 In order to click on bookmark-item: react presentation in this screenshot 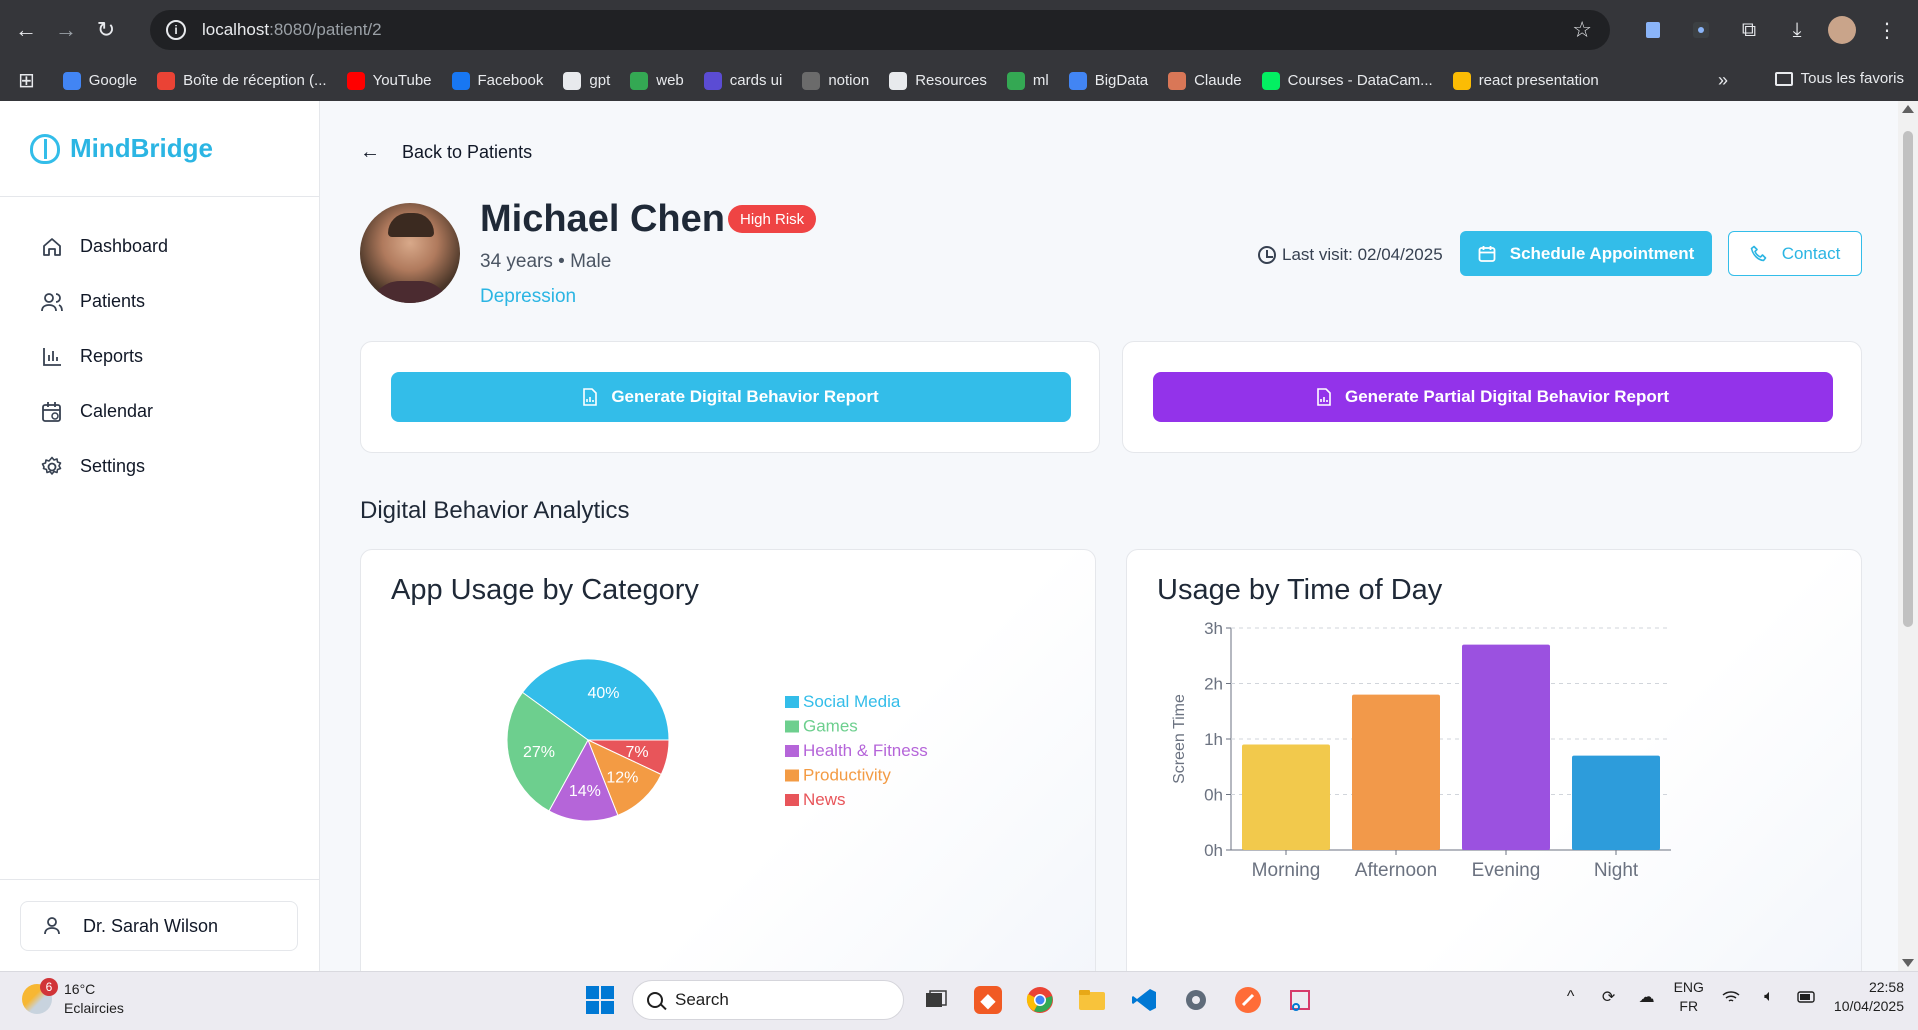, I will do `click(1525, 80)`.